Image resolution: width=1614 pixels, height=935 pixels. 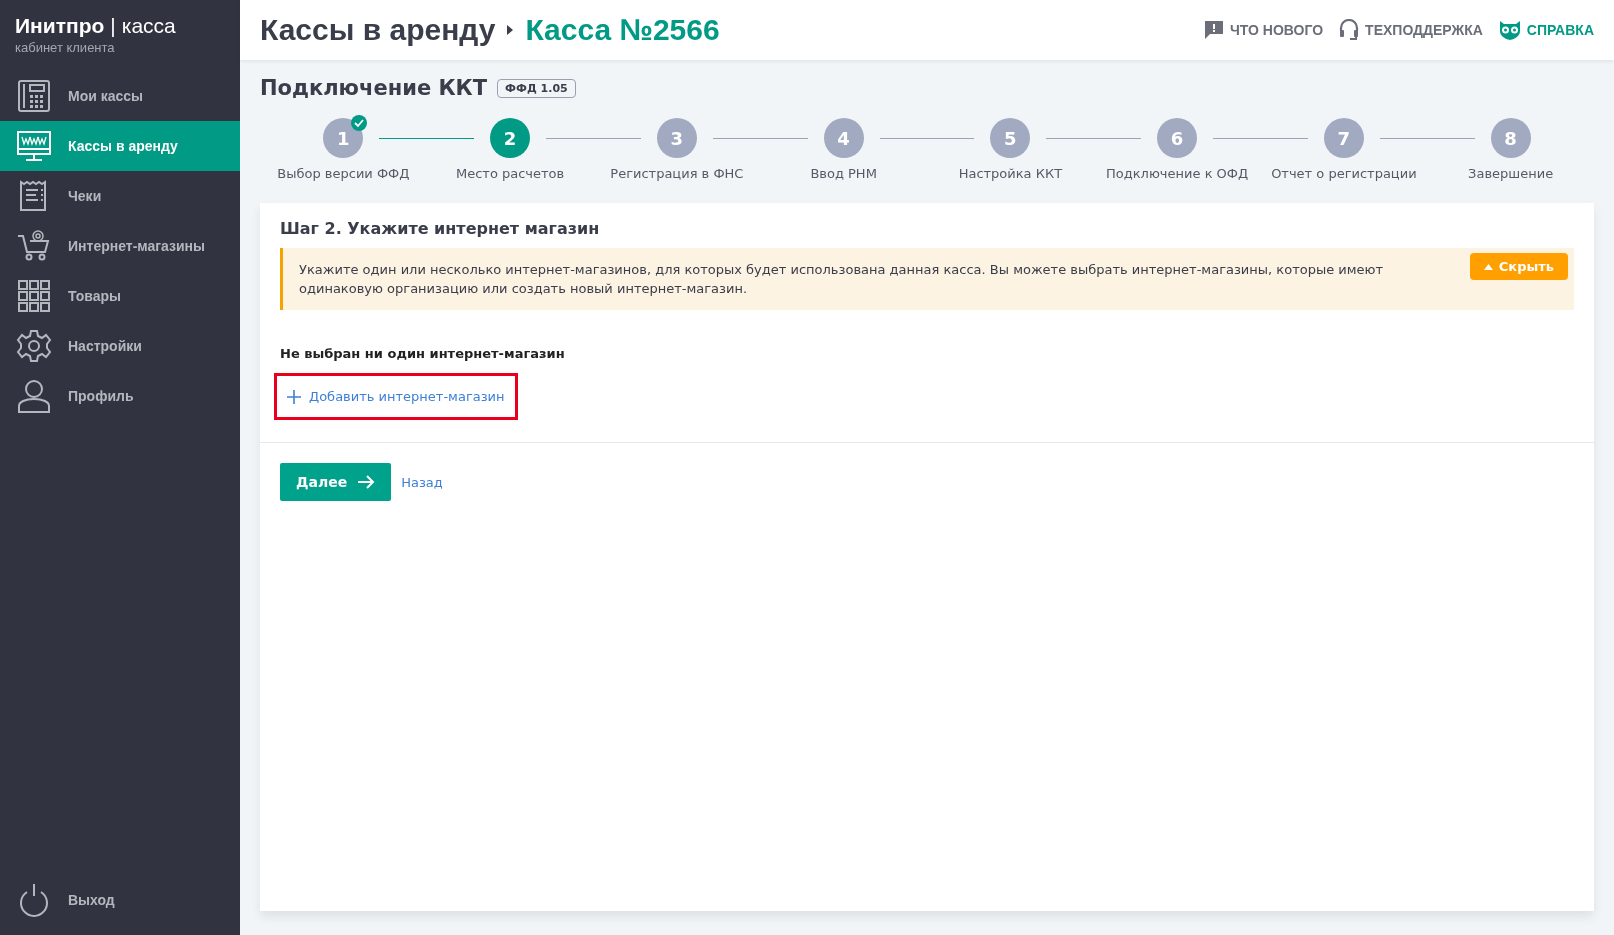 What do you see at coordinates (622, 30) in the screenshot?
I see `page-title: Касса №2566` at bounding box center [622, 30].